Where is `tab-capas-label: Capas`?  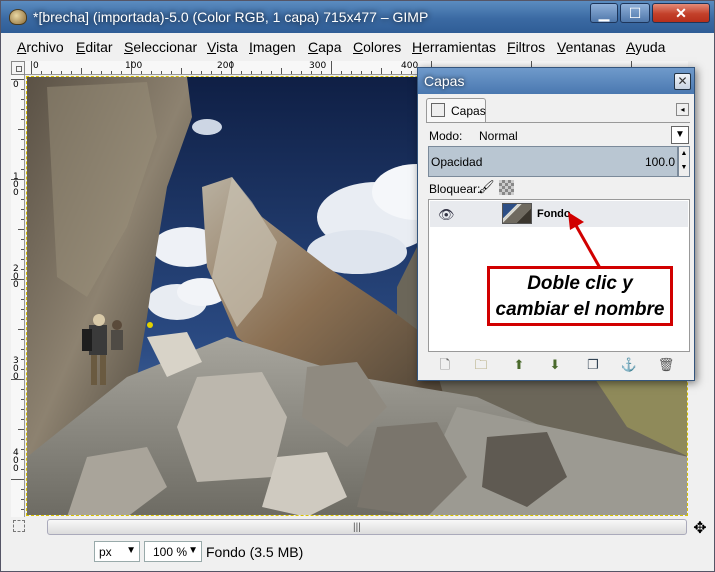
tab-capas-label: Capas is located at coordinates (468, 111).